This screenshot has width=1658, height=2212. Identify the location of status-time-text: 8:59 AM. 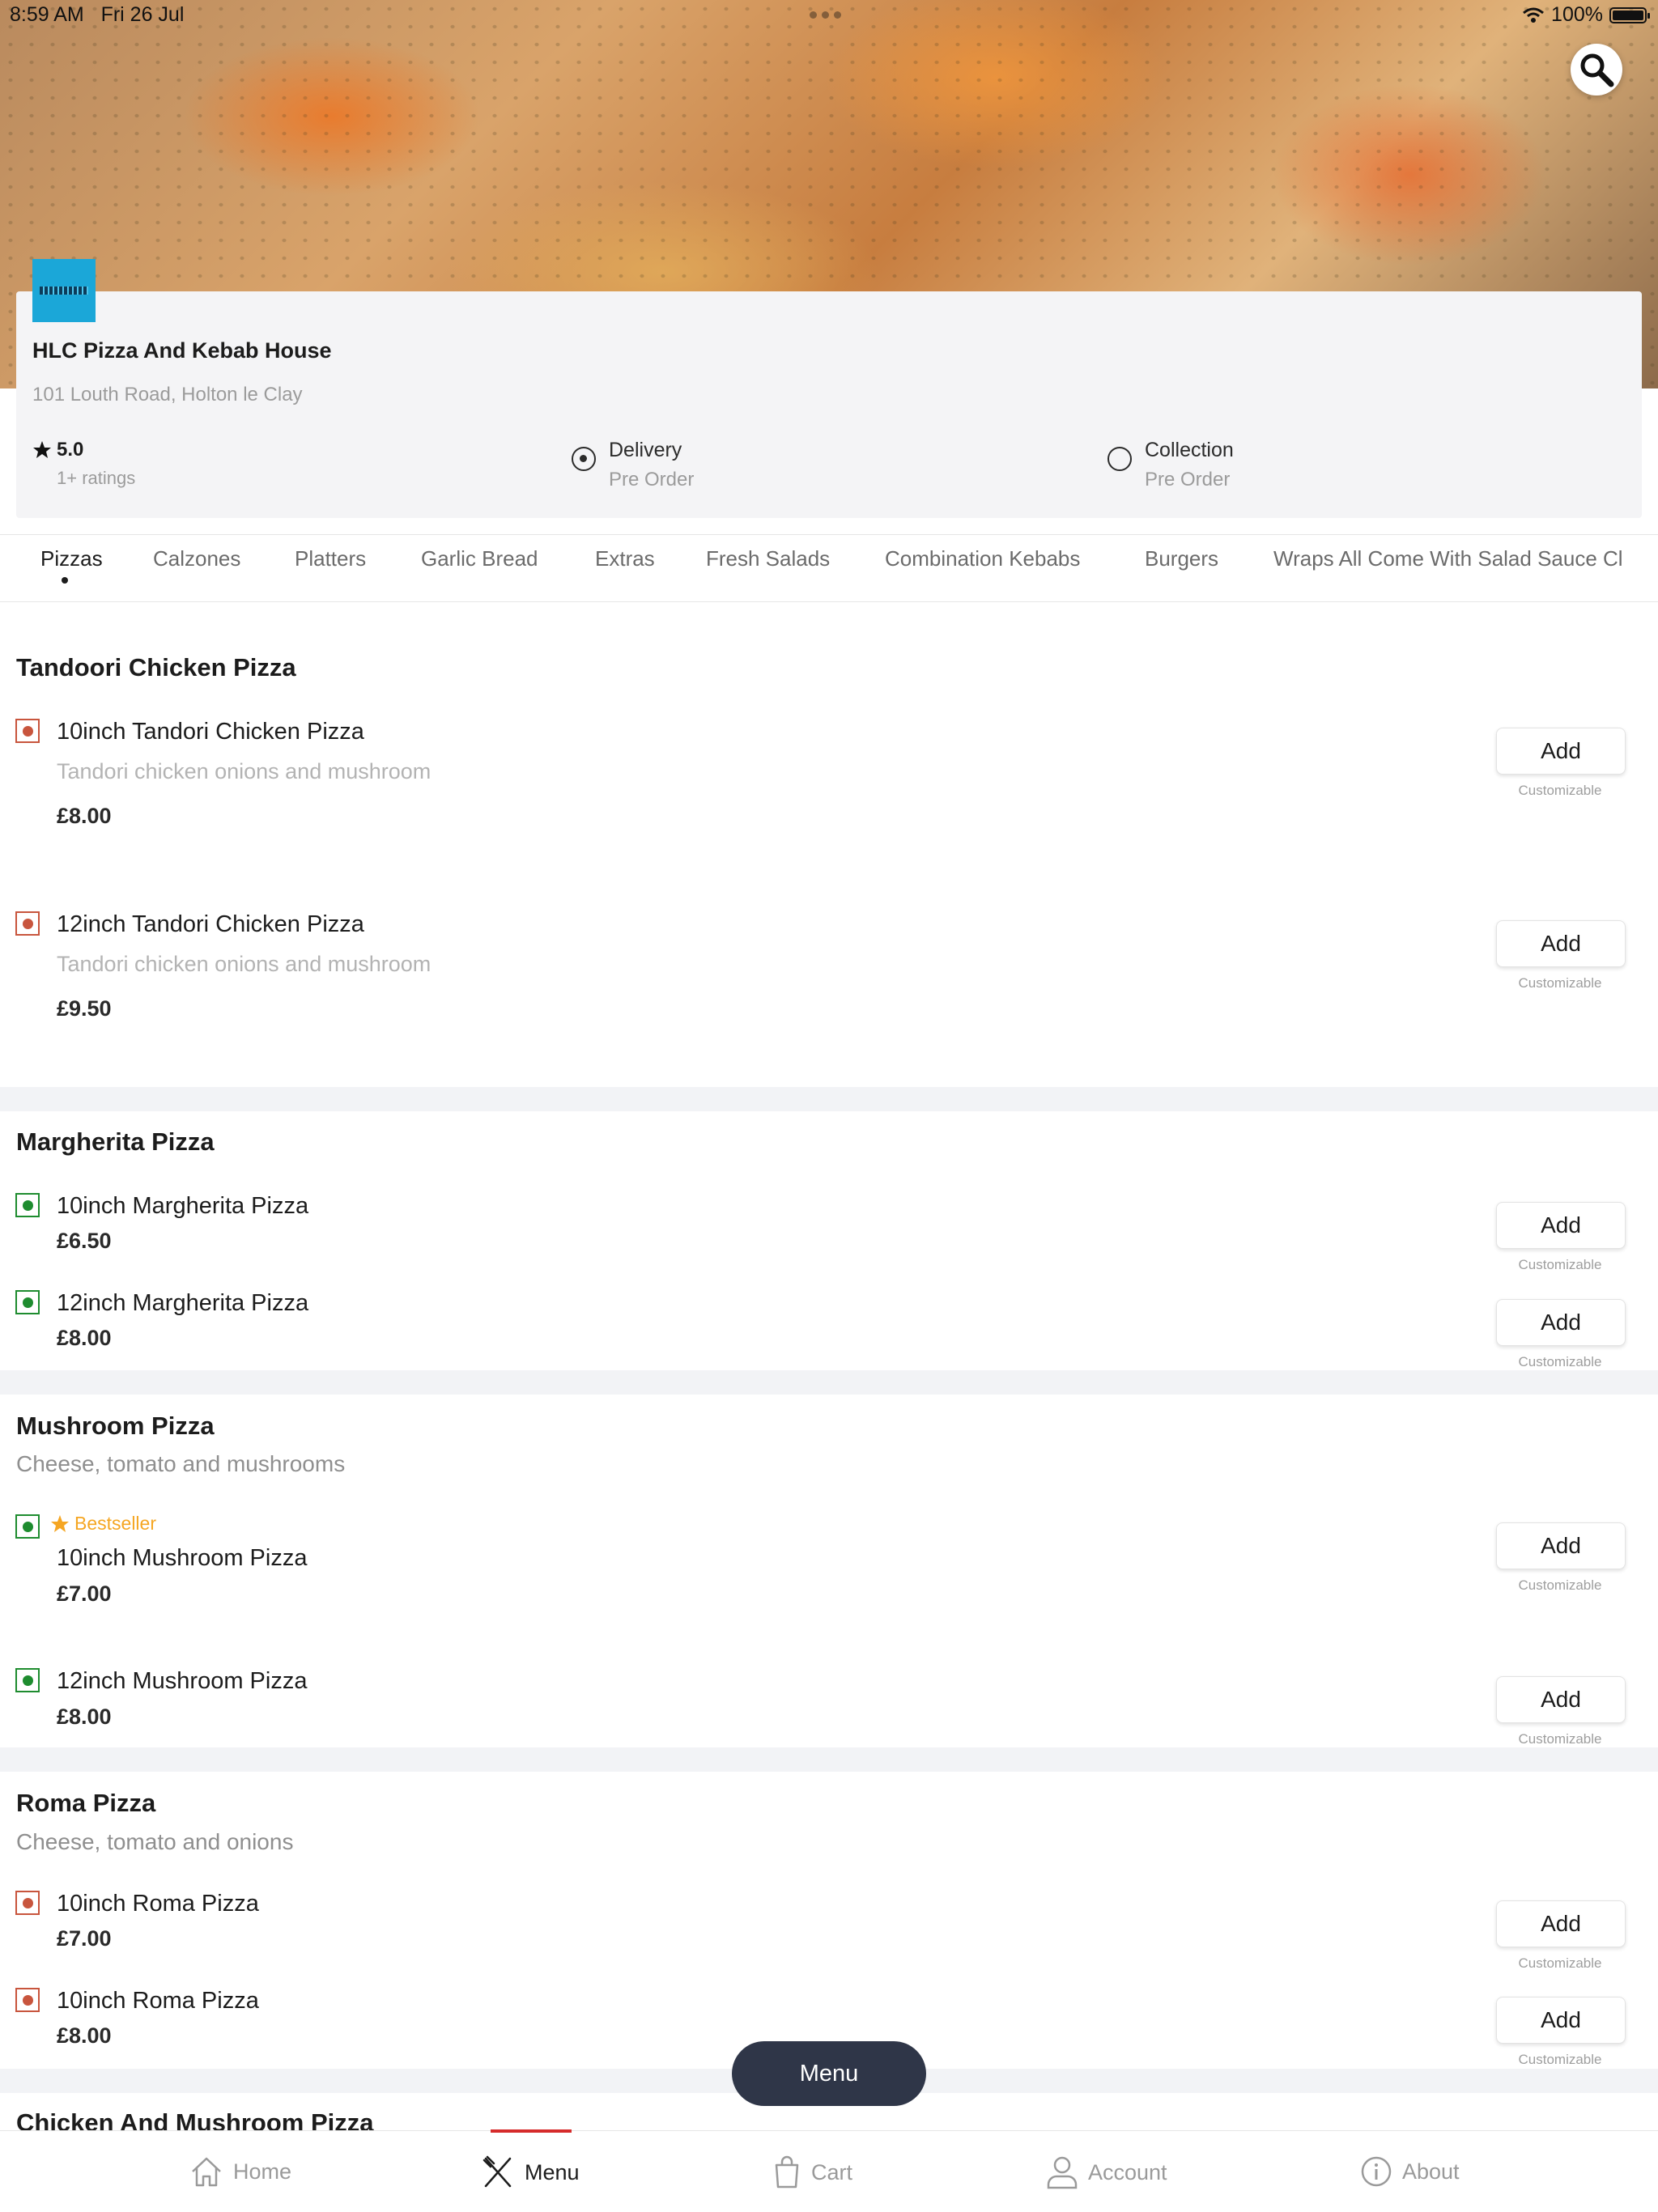
(47, 14).